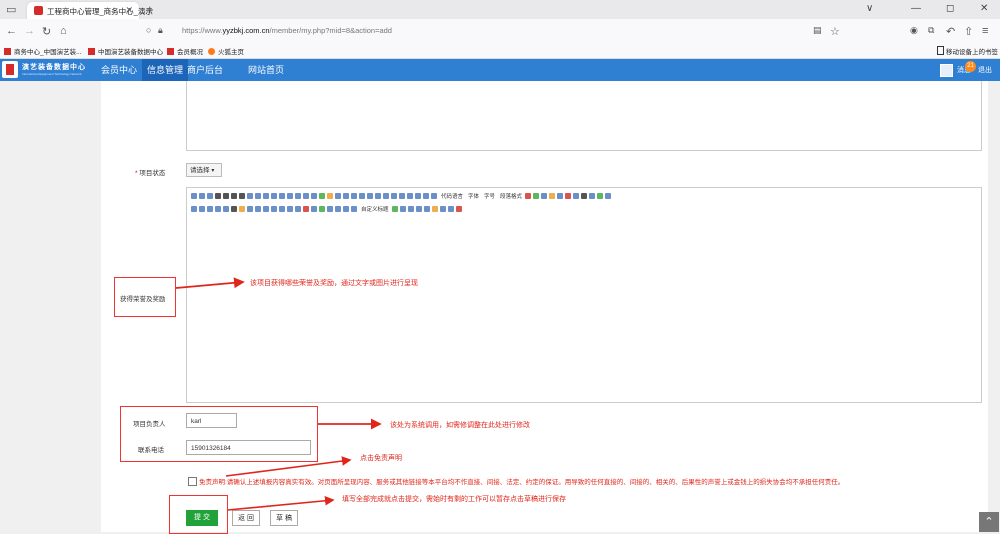 The image size is (1000, 534). Describe the element at coordinates (266, 70) in the screenshot. I see `menu-site-home: 网站首页` at that location.